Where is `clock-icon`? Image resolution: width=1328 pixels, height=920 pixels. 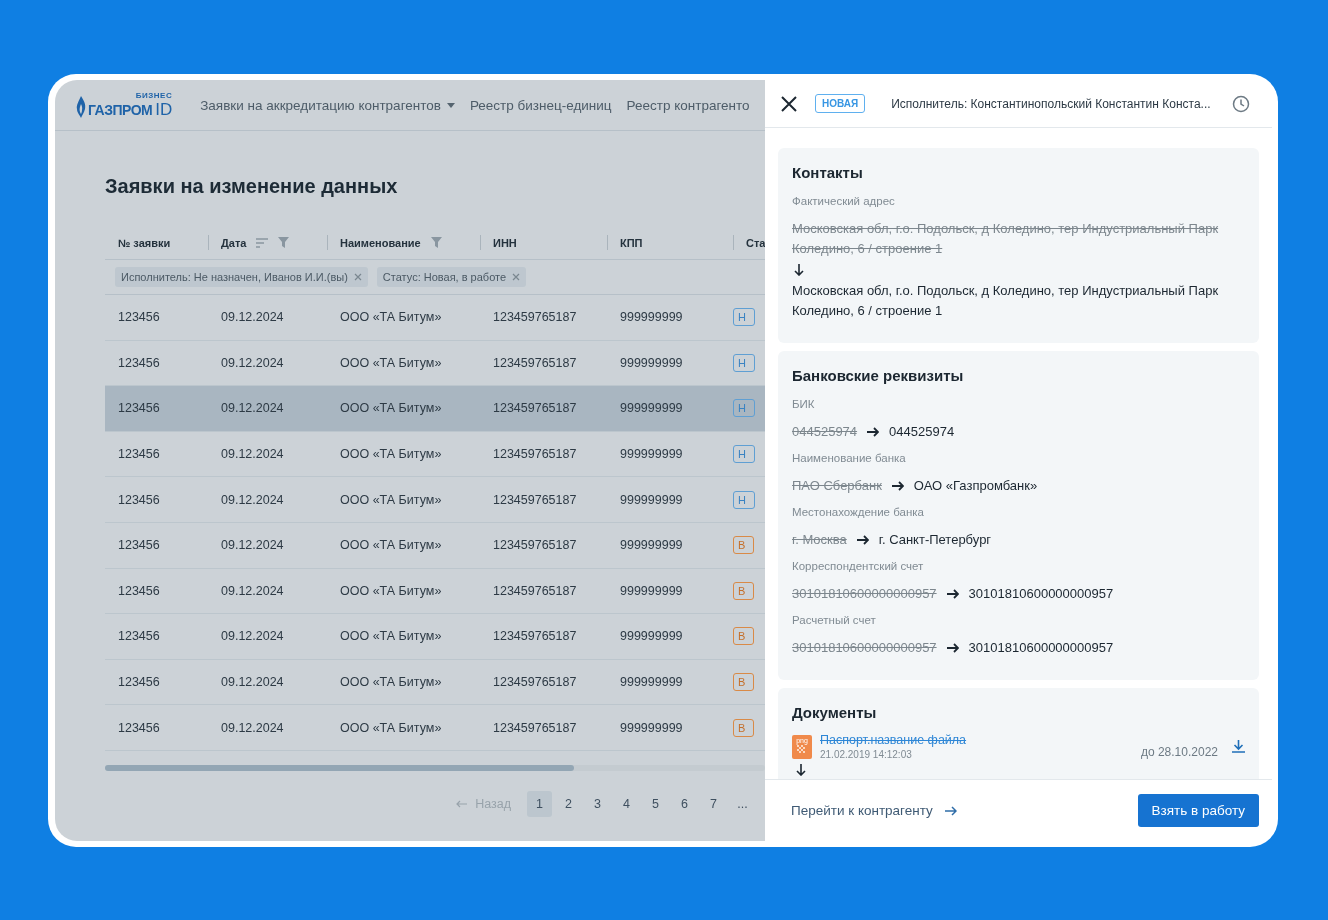
clock-icon is located at coordinates (1241, 103).